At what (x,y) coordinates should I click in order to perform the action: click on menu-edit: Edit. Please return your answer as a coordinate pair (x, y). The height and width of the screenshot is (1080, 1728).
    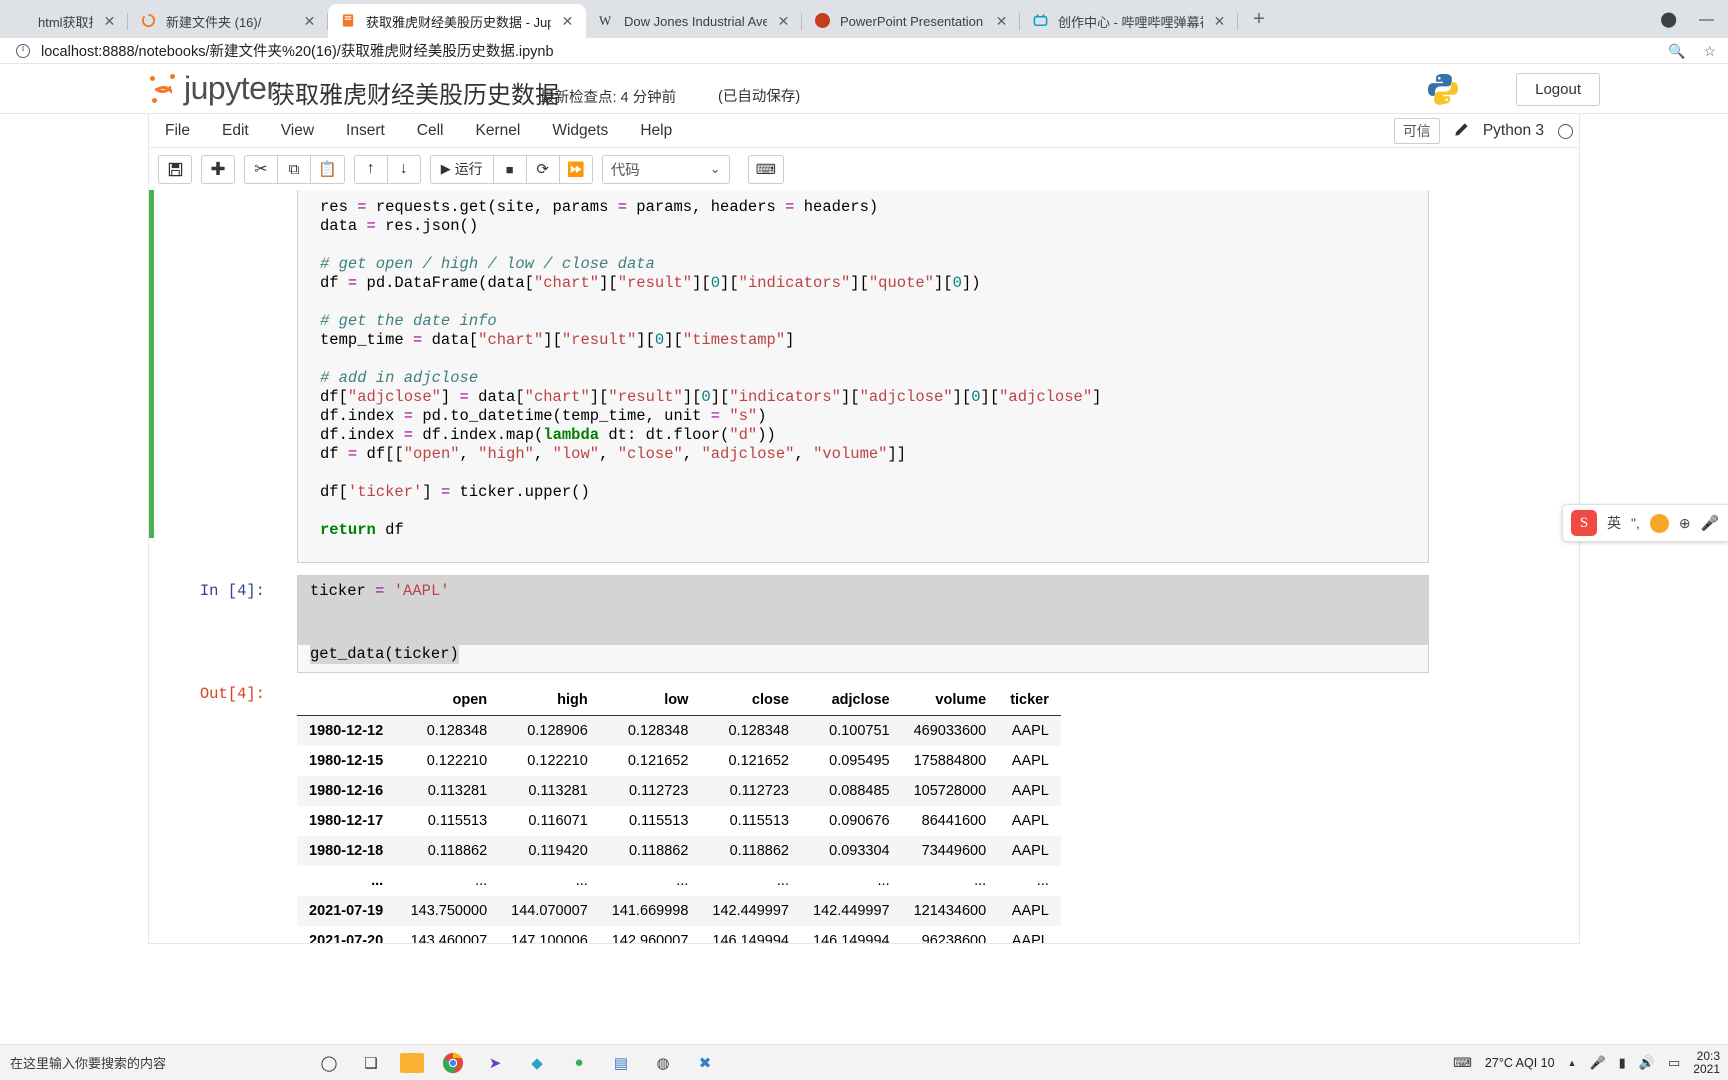
    Looking at the image, I should click on (235, 131).